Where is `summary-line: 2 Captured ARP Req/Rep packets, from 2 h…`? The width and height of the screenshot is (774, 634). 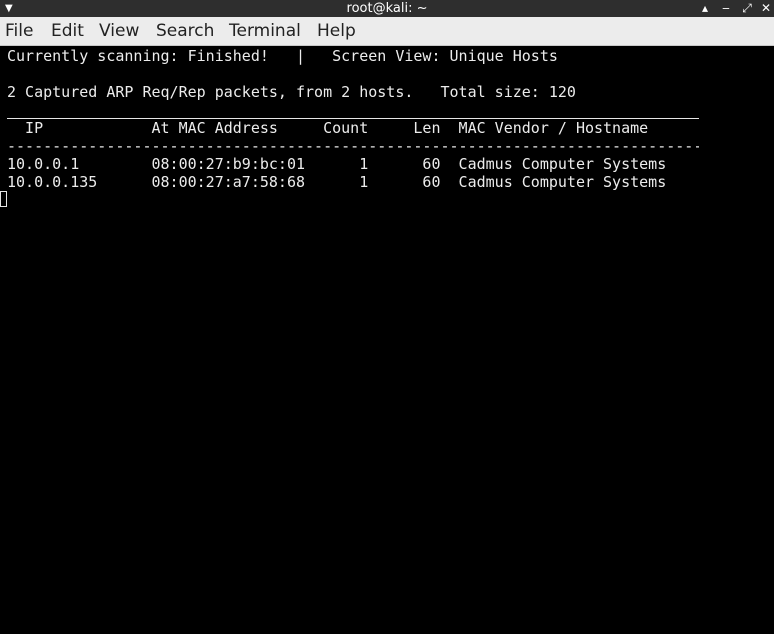 summary-line: 2 Captured ARP Req/Rep packets, from 2 h… is located at coordinates (291, 92).